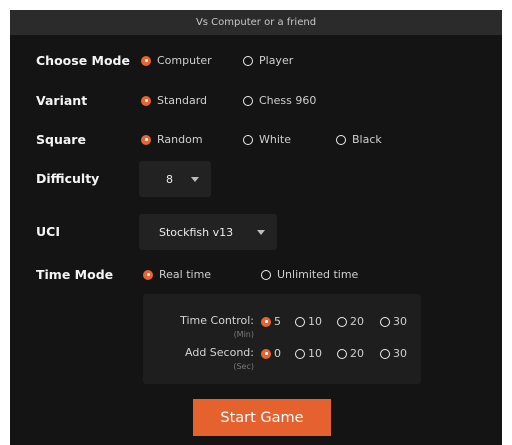 The image size is (512, 445). I want to click on variant-option-chess960: Chess 960, so click(279, 100).